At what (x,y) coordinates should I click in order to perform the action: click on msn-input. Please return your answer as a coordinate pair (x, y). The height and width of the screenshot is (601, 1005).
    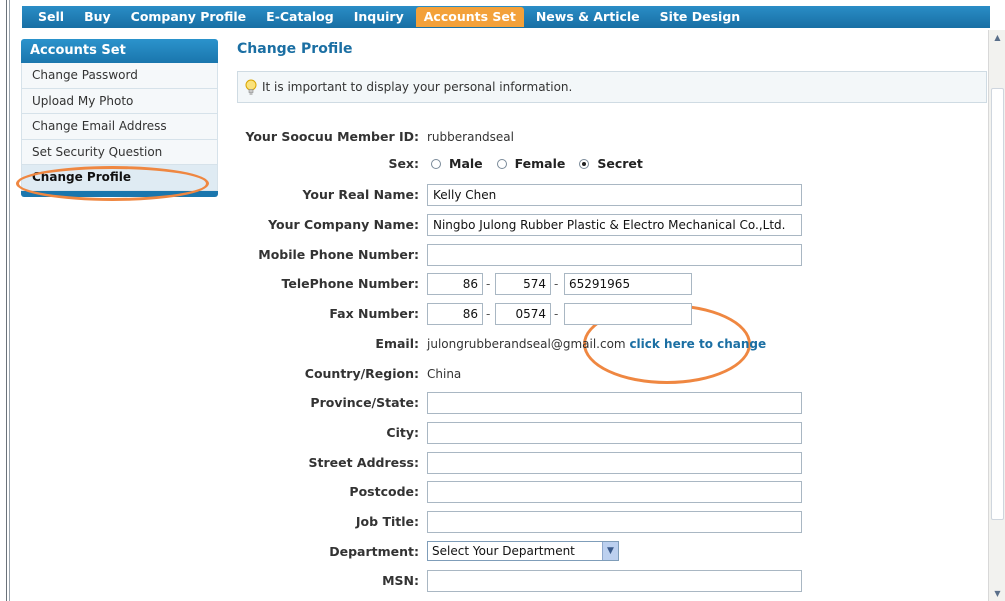
    Looking at the image, I should click on (614, 581).